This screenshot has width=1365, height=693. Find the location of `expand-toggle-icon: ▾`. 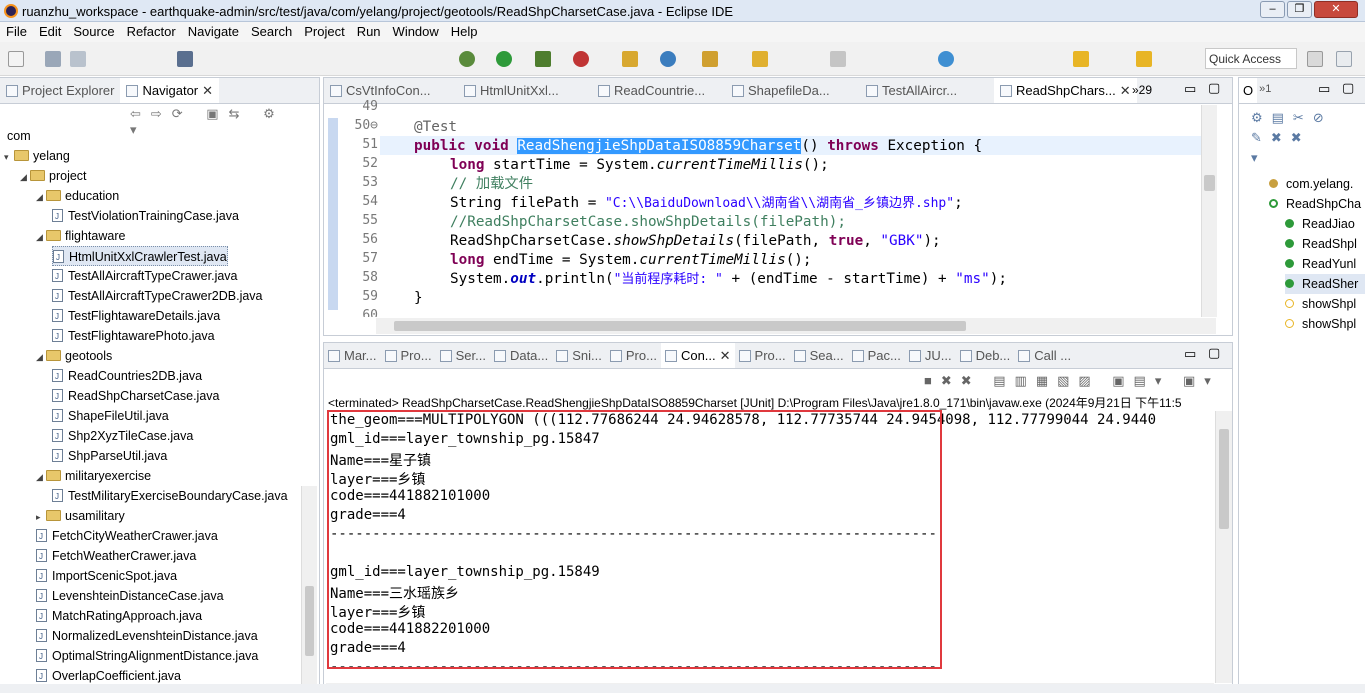

expand-toggle-icon: ▾ is located at coordinates (9, 157).